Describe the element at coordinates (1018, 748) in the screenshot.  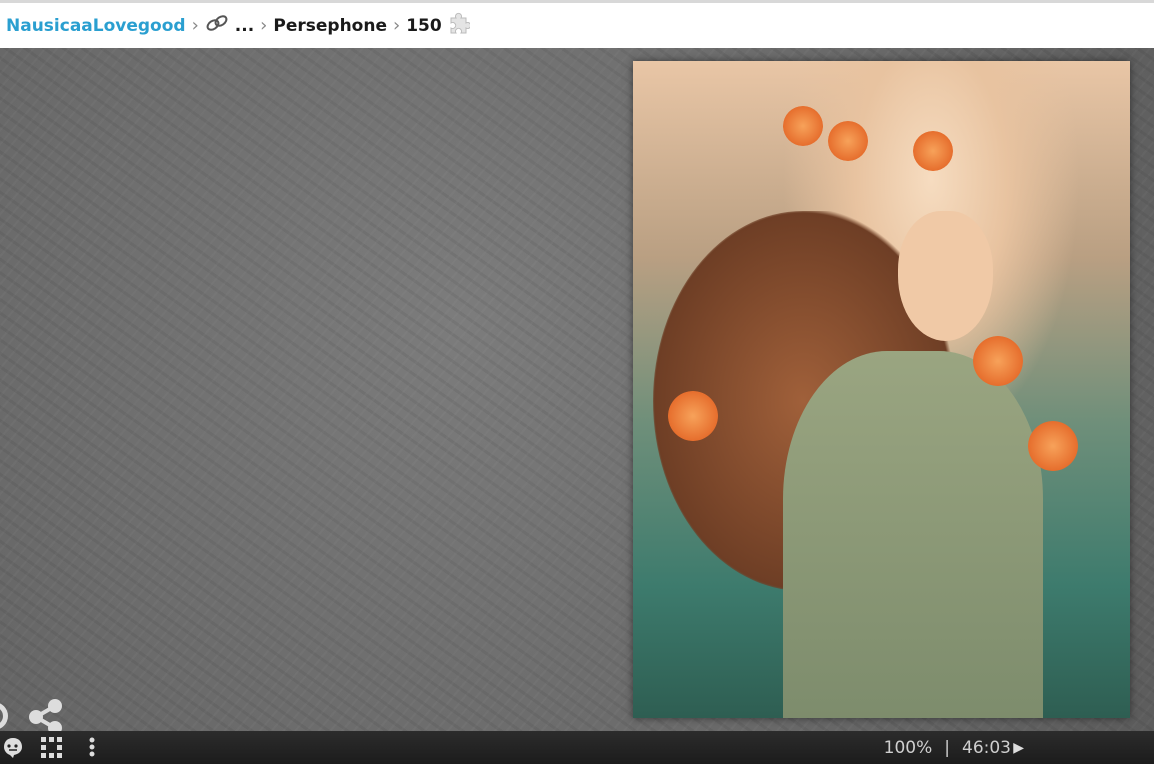
I see `play-icon: ▶` at that location.